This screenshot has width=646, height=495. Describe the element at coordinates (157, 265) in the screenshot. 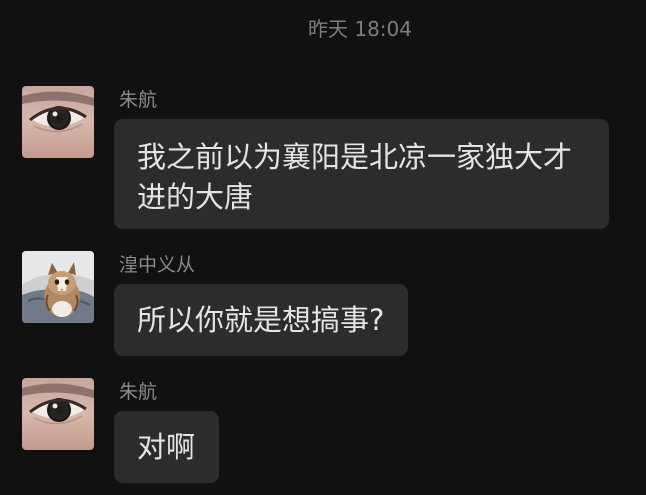

I see `sender-name: 湟中义从` at that location.